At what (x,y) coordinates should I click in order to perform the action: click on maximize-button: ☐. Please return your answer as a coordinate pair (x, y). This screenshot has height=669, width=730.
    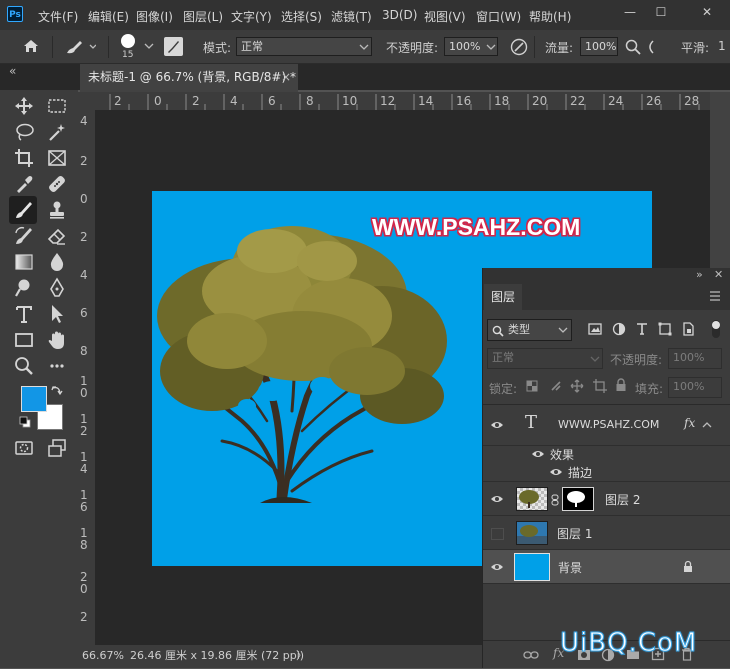
    Looking at the image, I should click on (661, 12).